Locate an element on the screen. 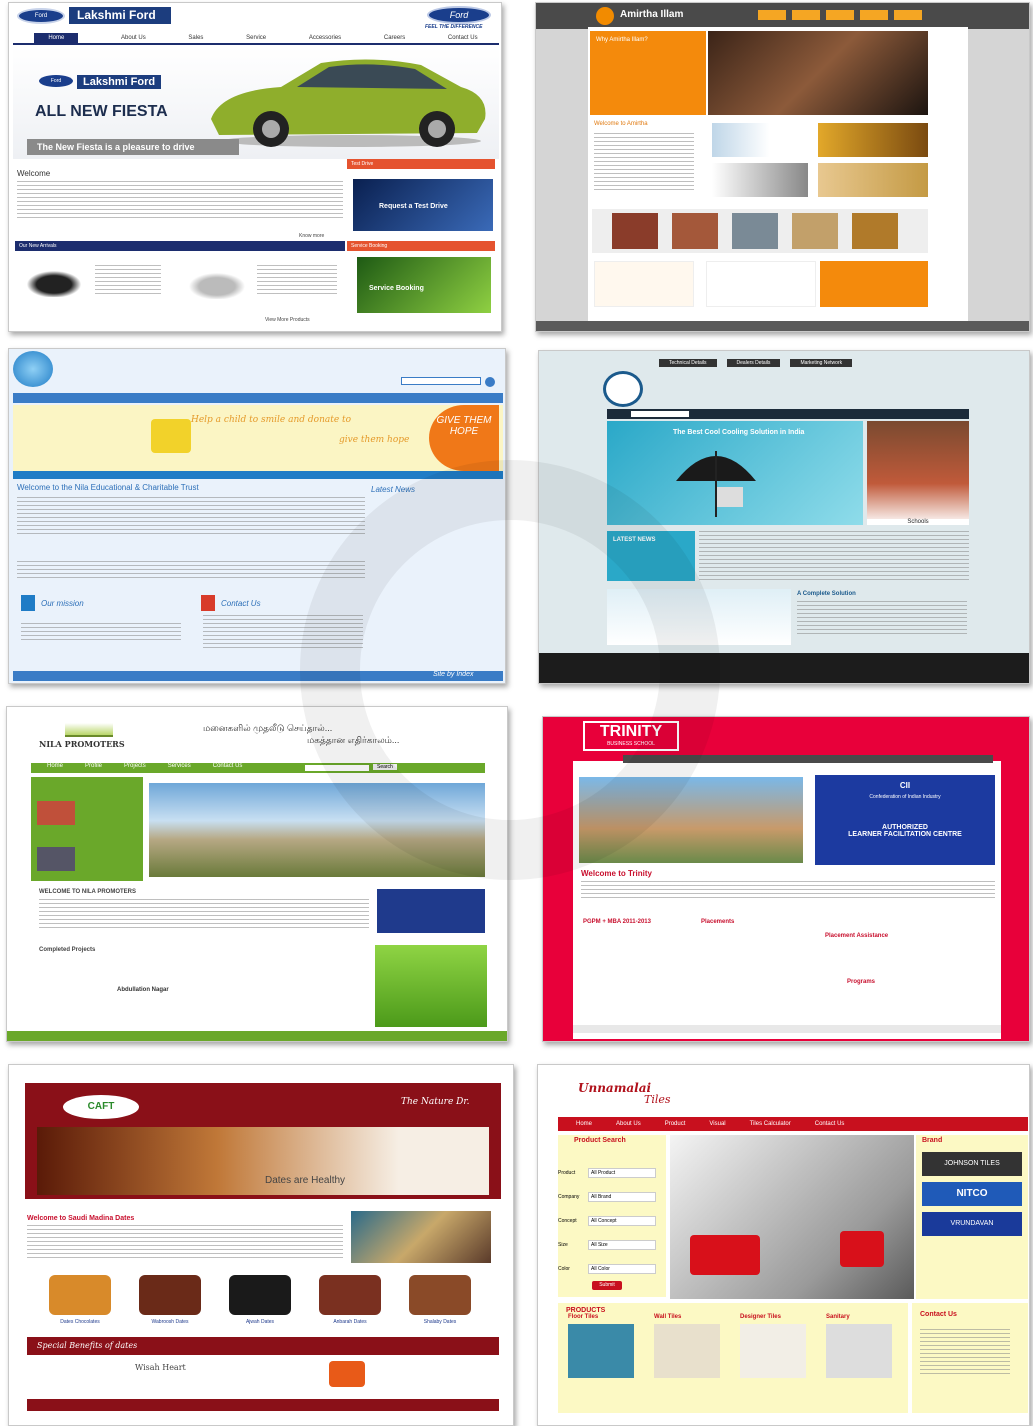 The width and height of the screenshot is (1033, 1426). tiles-nav-visual: Visual is located at coordinates (717, 1124).